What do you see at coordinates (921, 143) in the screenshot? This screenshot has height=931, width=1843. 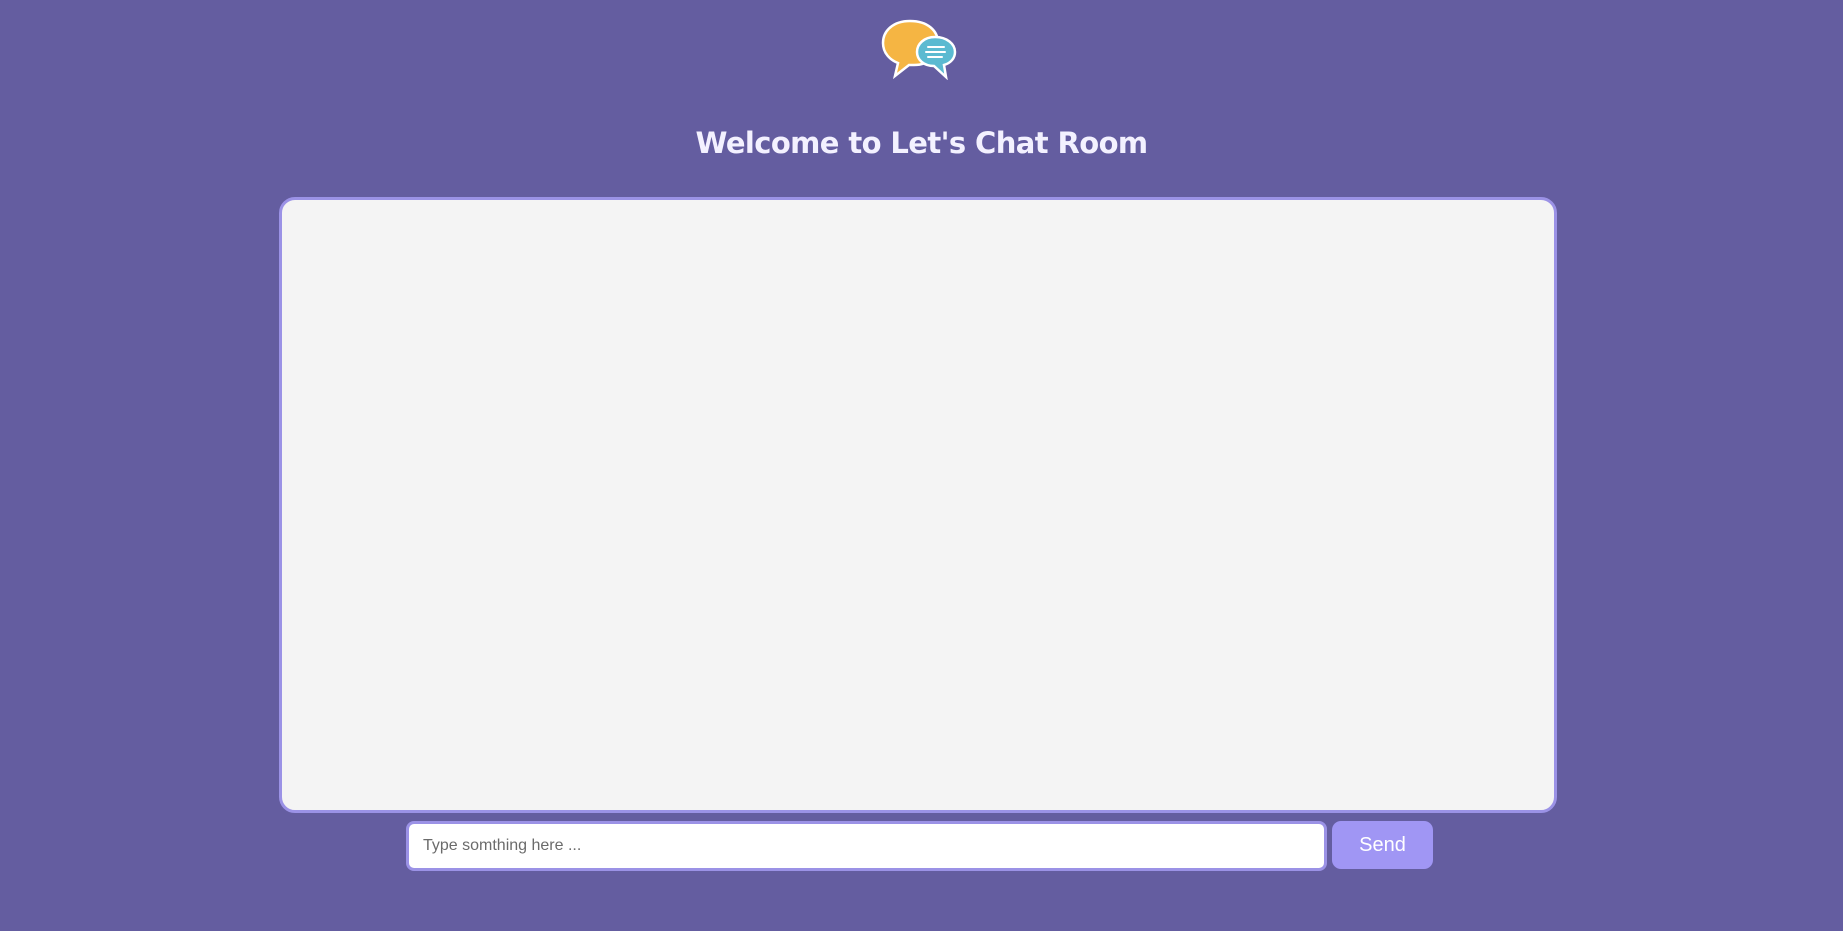 I see `page-title: Welcome to Let's Chat Room` at bounding box center [921, 143].